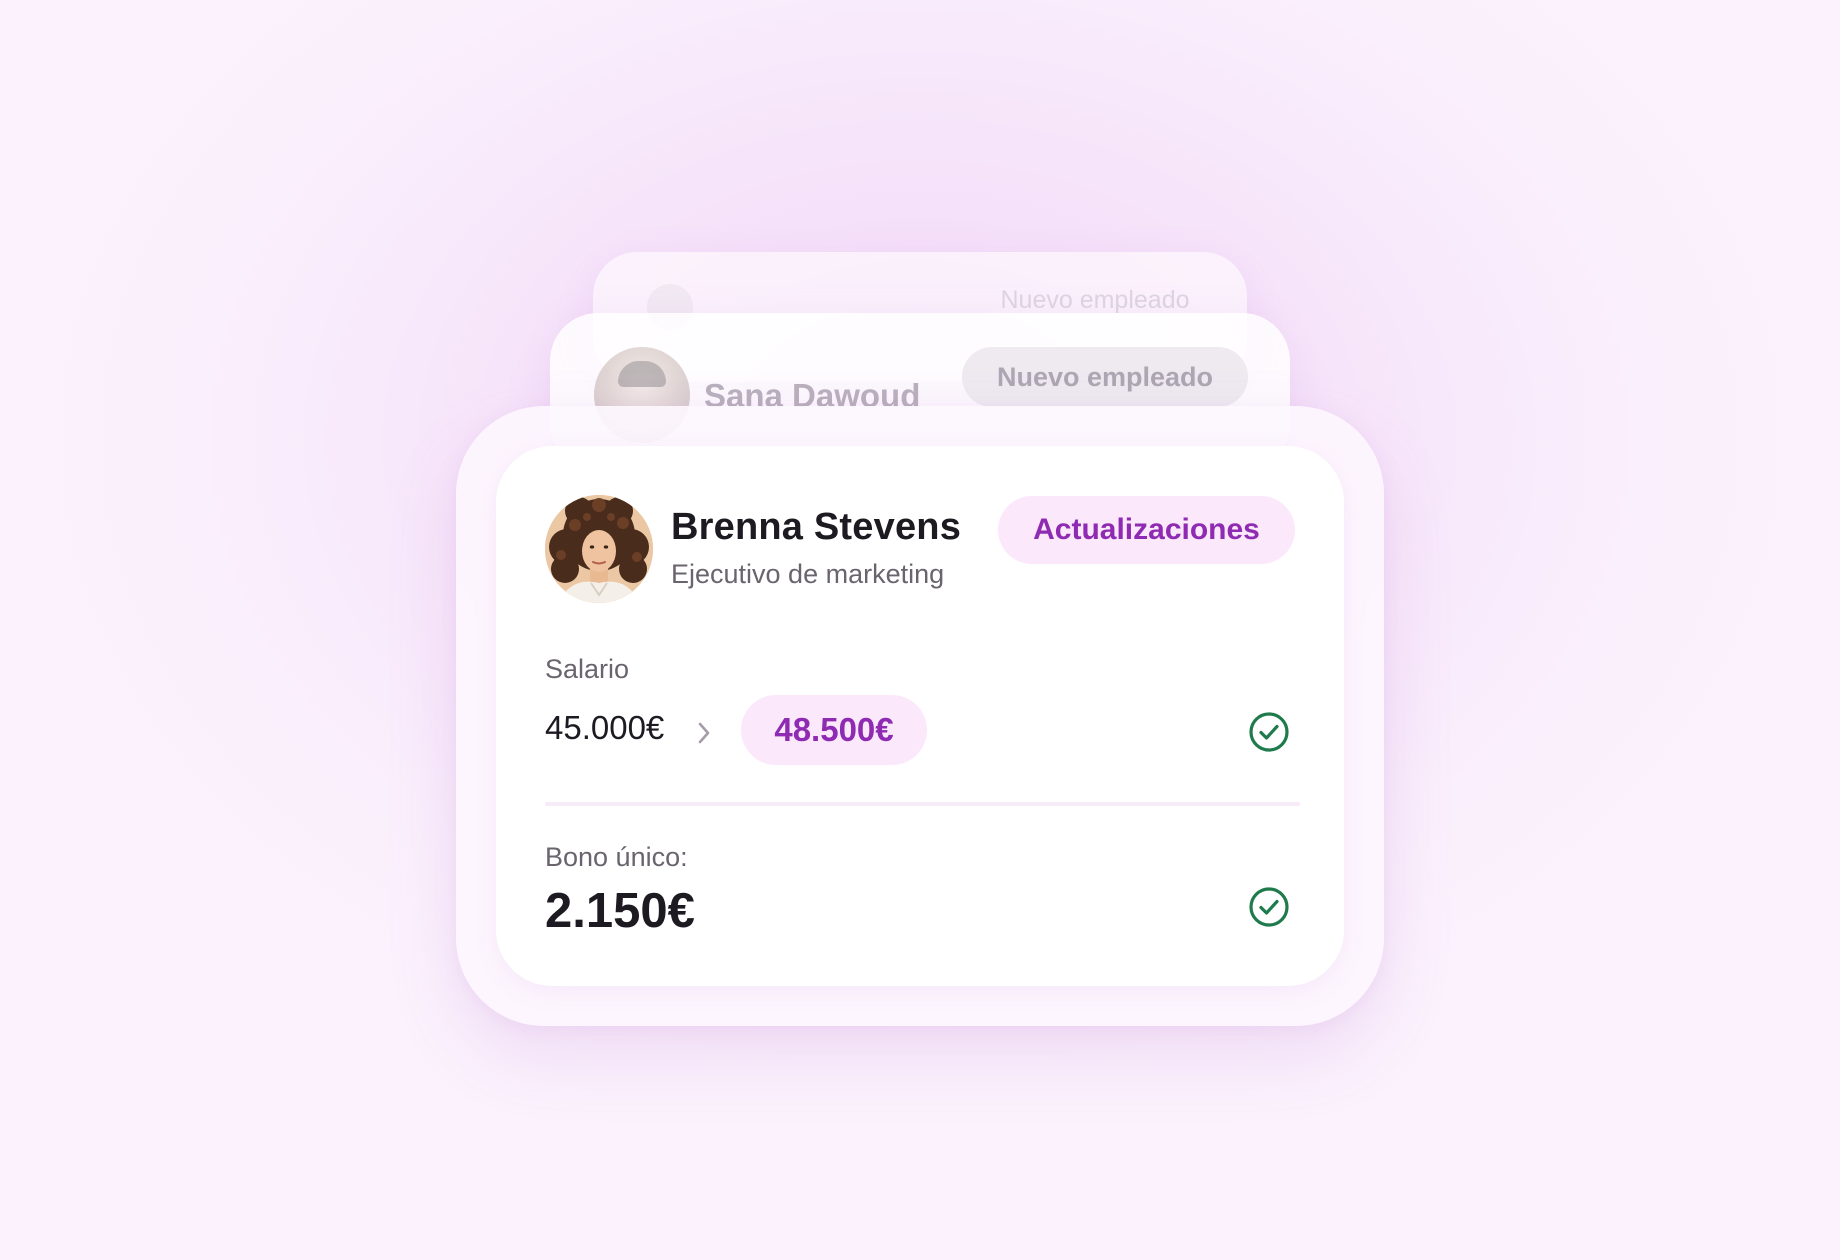 The height and width of the screenshot is (1260, 1840). What do you see at coordinates (605, 727) in the screenshot?
I see `salary-old-value: 45.000€` at bounding box center [605, 727].